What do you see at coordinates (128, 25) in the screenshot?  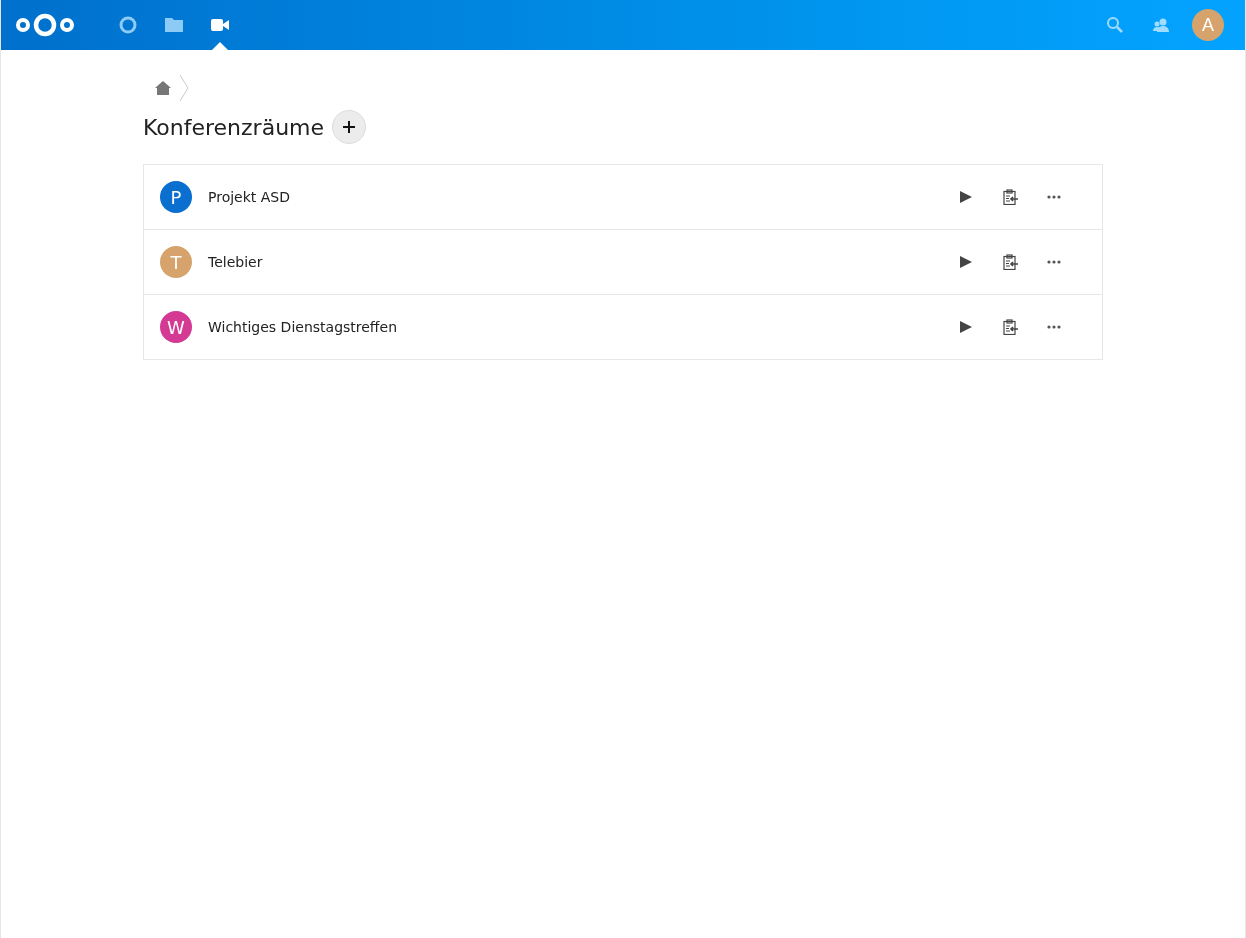 I see `circle-icon` at bounding box center [128, 25].